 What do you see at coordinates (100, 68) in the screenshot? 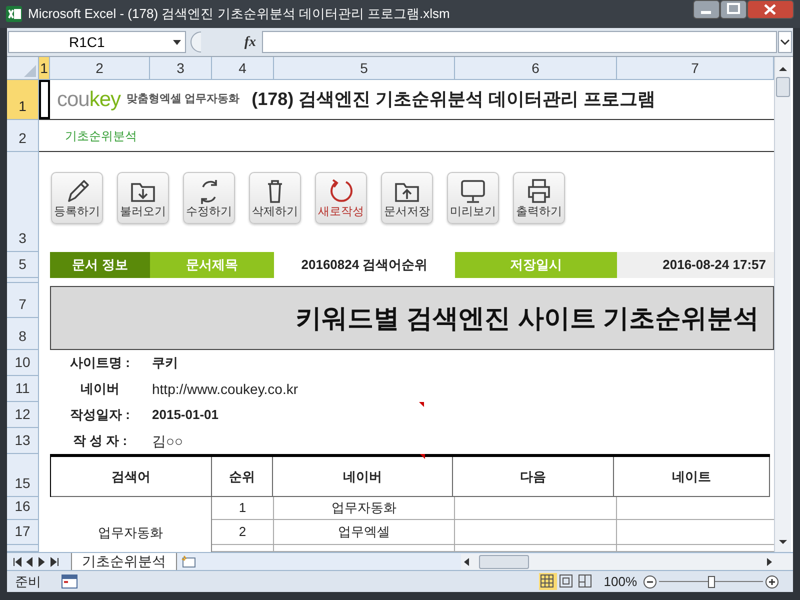
I see `column-header: 2` at bounding box center [100, 68].